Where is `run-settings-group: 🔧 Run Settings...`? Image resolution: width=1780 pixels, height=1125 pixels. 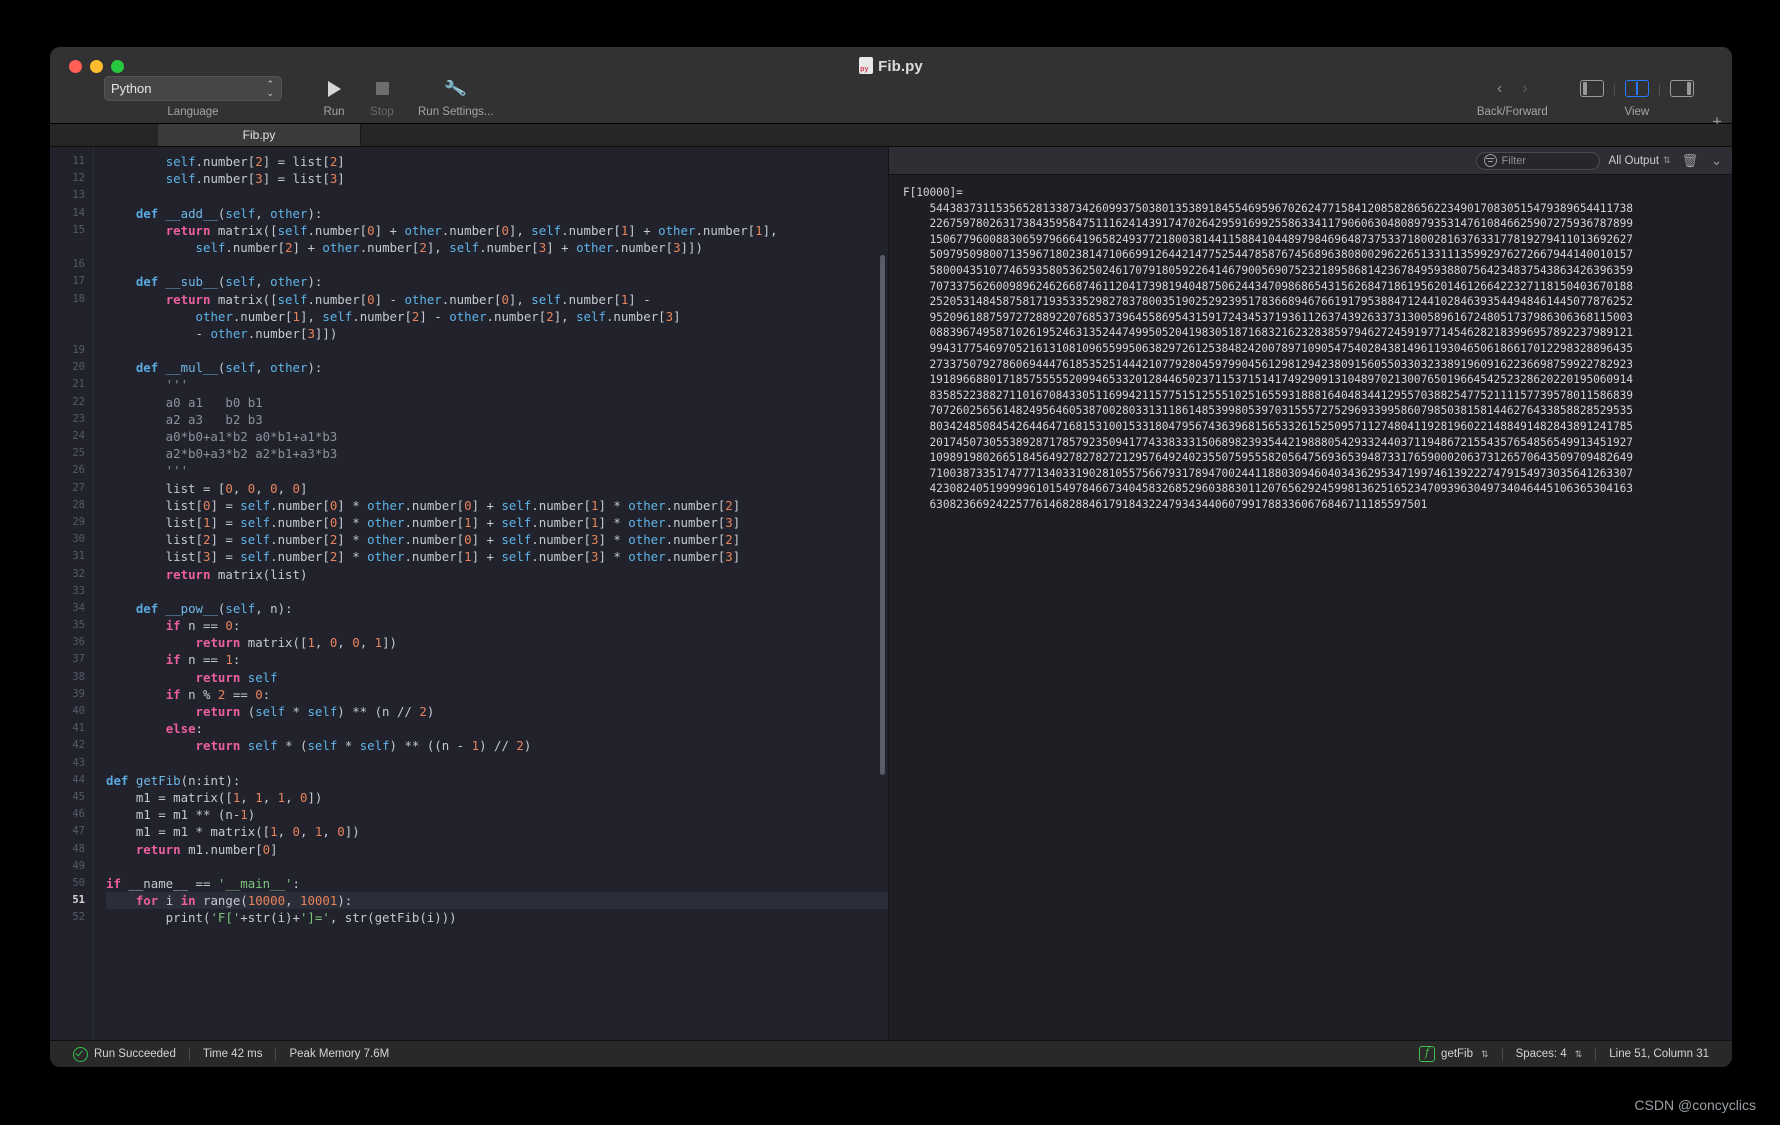 run-settings-group: 🔧 Run Settings... is located at coordinates (455, 97).